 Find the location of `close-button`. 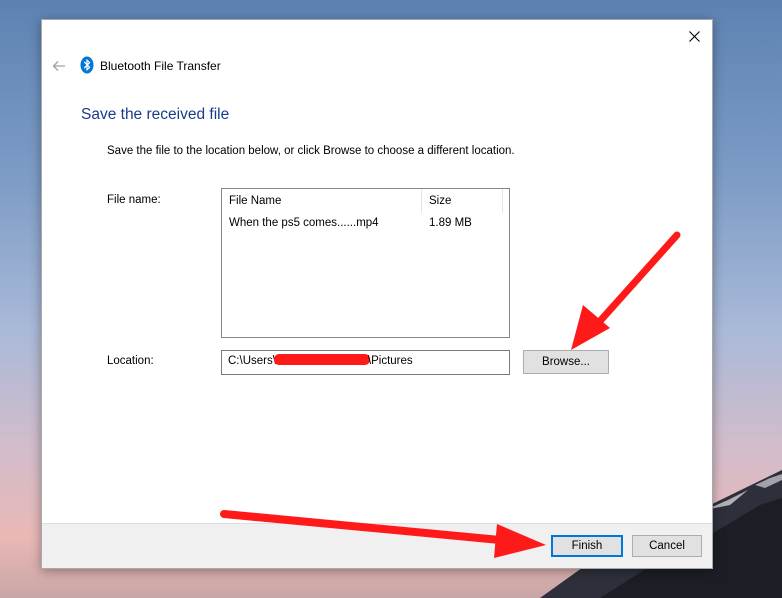

close-button is located at coordinates (694, 36).